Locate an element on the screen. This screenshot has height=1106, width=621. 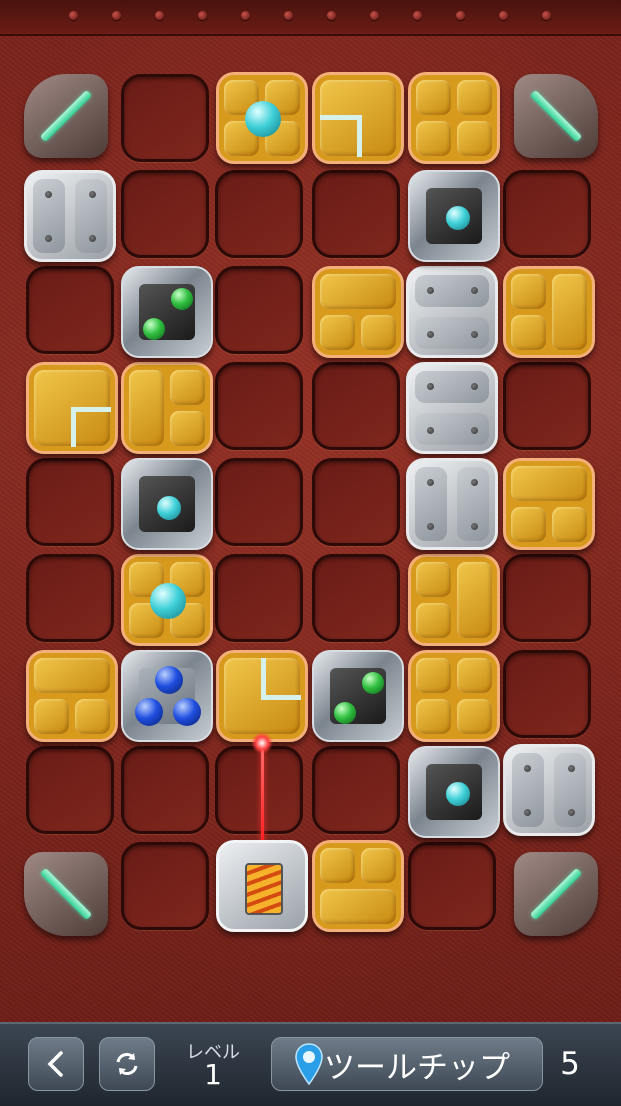
chevron-left-icon is located at coordinates (55, 1064).